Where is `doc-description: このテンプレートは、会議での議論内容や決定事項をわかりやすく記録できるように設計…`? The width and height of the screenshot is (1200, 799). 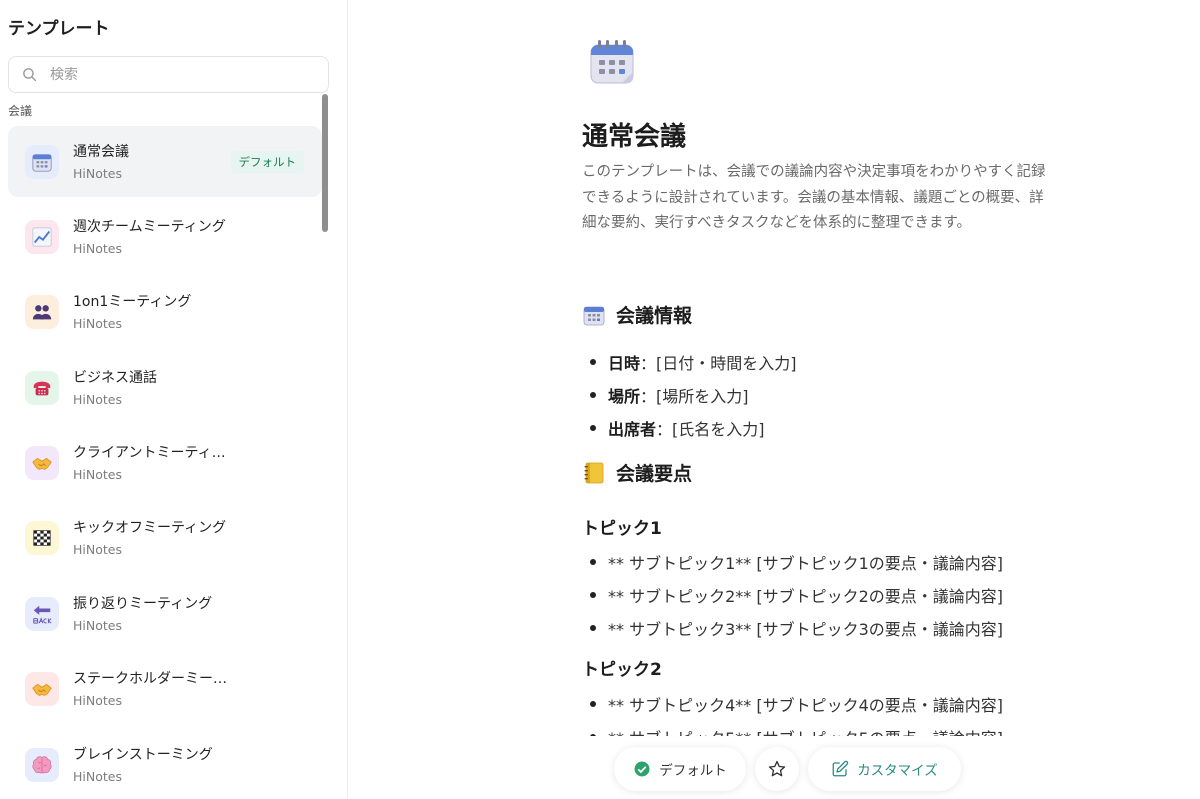
doc-description: このテンプレートは、会議での議論内容や決定事項をわかりやすく記録できるように設計… is located at coordinates (814, 197).